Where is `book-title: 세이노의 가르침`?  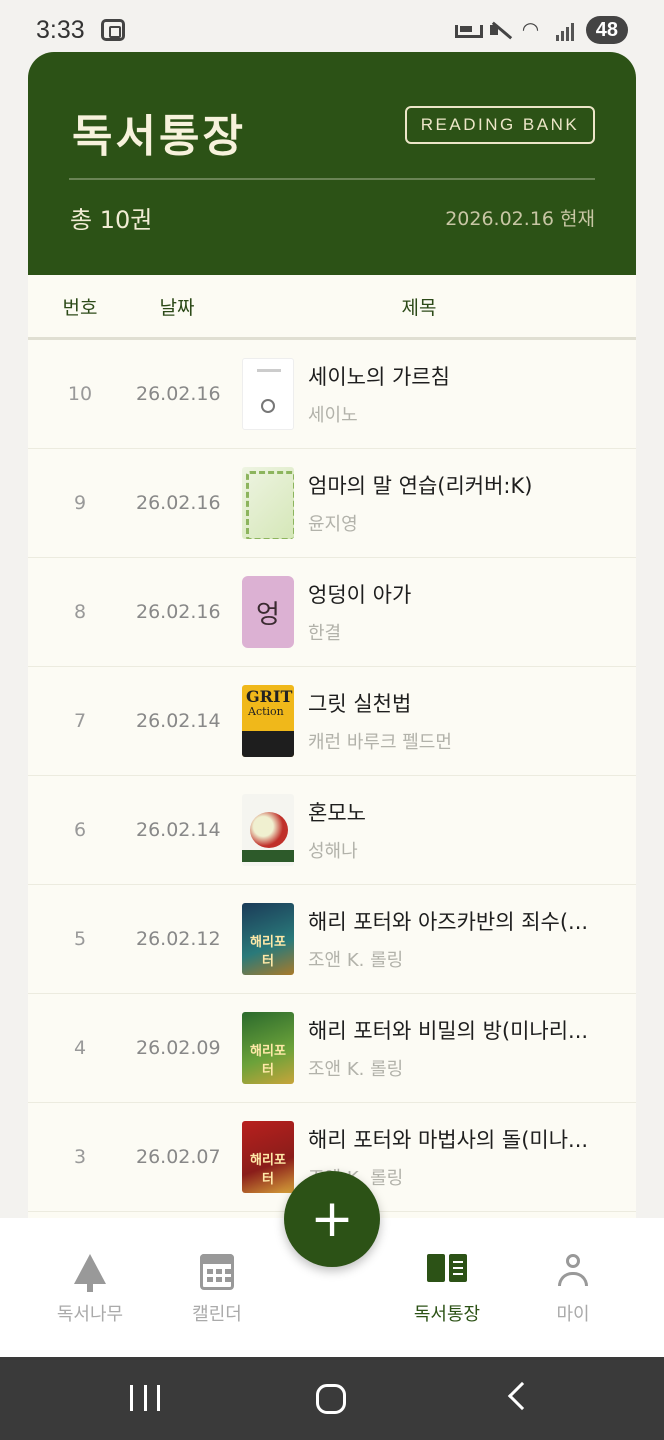
book-title: 세이노의 가르침 is located at coordinates (379, 377).